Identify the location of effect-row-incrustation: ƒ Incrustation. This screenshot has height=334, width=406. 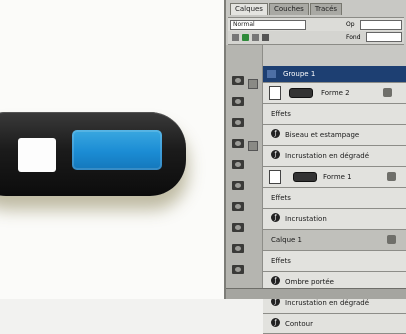
(334, 219).